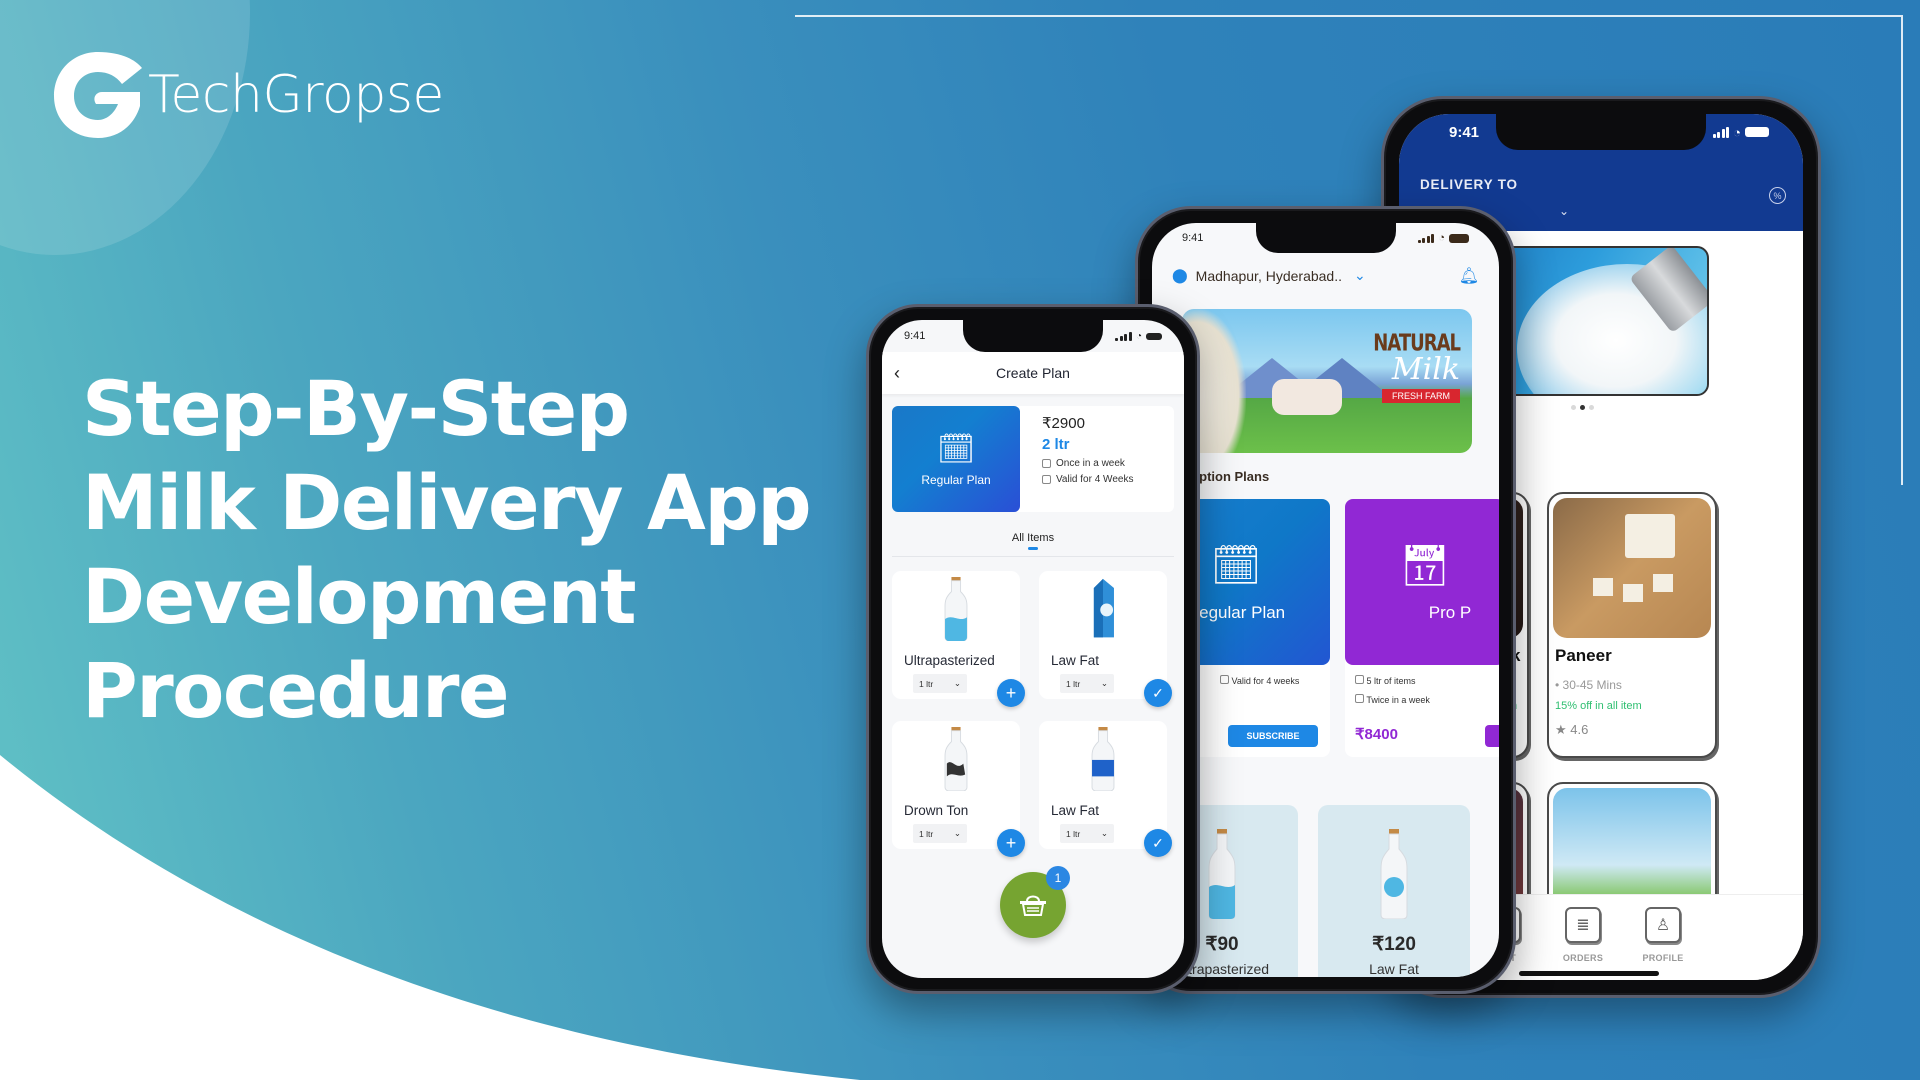 This screenshot has height=1080, width=1920. I want to click on cow-graphic, so click(1307, 397).